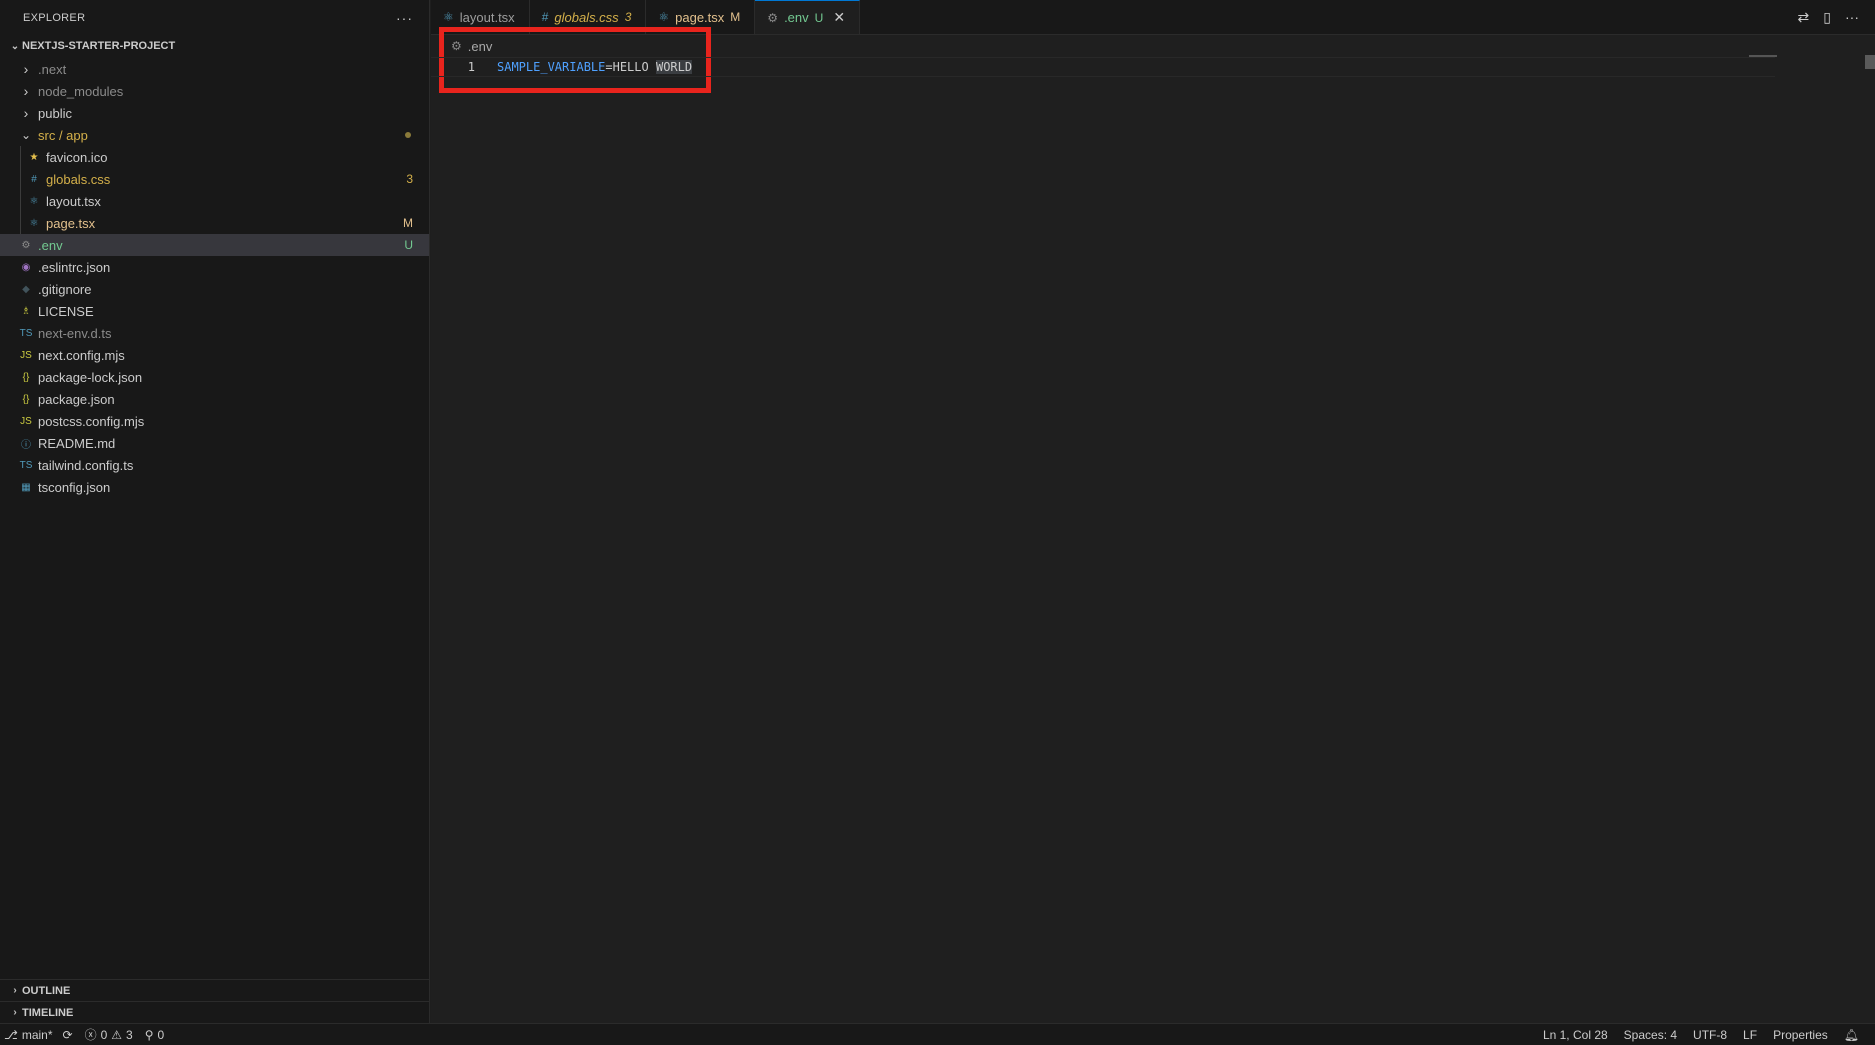 The height and width of the screenshot is (1045, 1875). I want to click on modified-dot, so click(408, 135).